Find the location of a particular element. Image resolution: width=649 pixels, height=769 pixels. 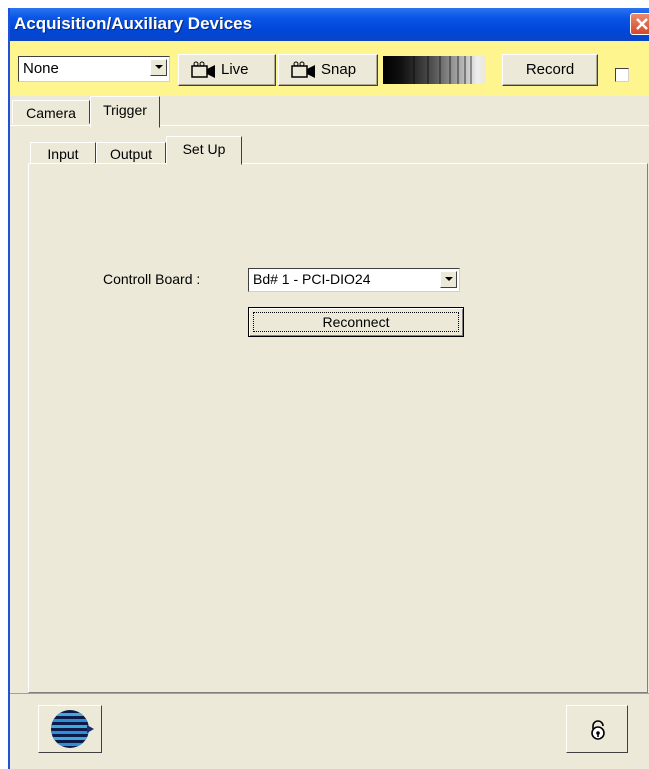

globe-logo-icon is located at coordinates (72, 729).